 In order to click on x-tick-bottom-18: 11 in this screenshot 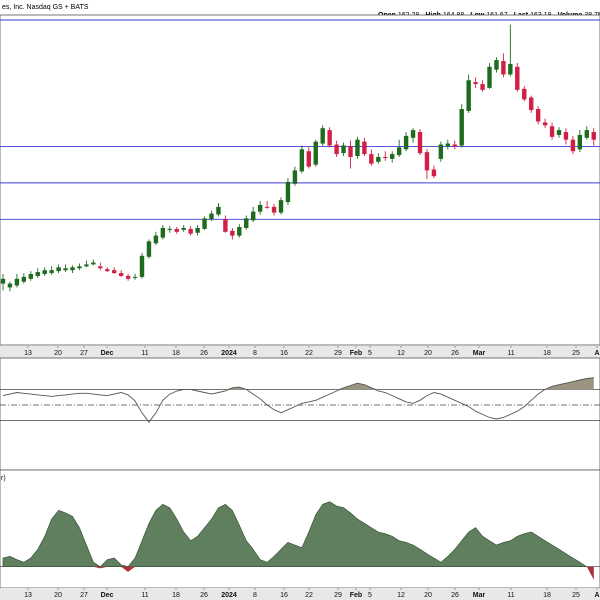, I will do `click(510, 595)`.